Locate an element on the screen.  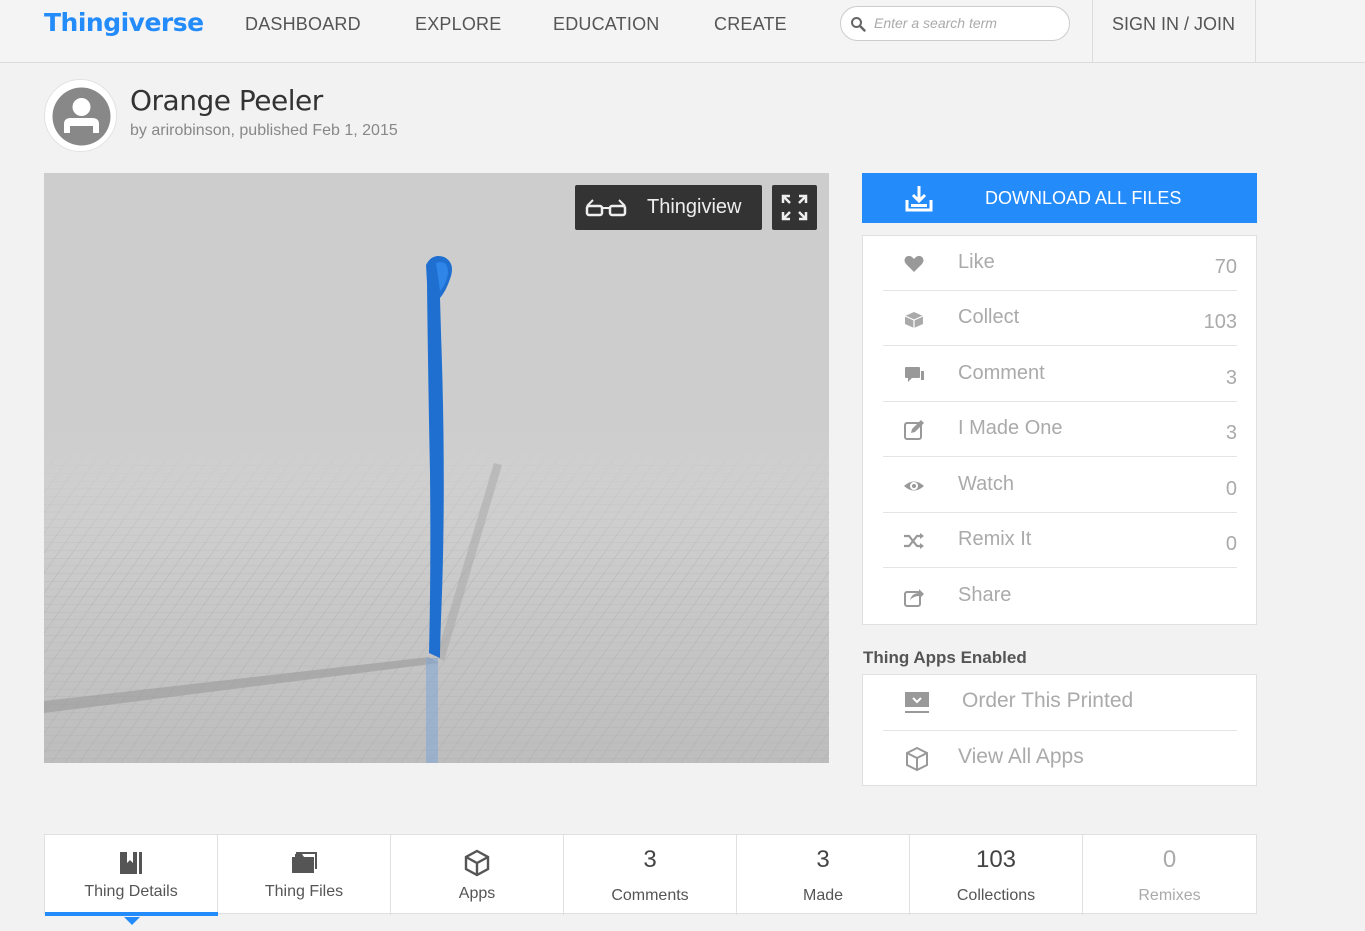
watch-label: Watch is located at coordinates (986, 484).